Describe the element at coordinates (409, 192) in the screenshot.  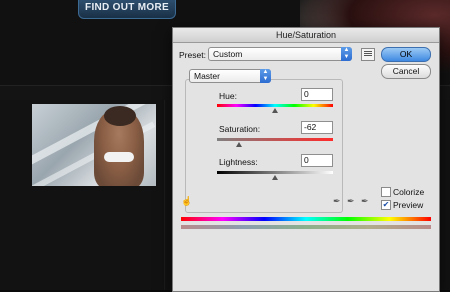
I see `colorize-label: Colorize` at that location.